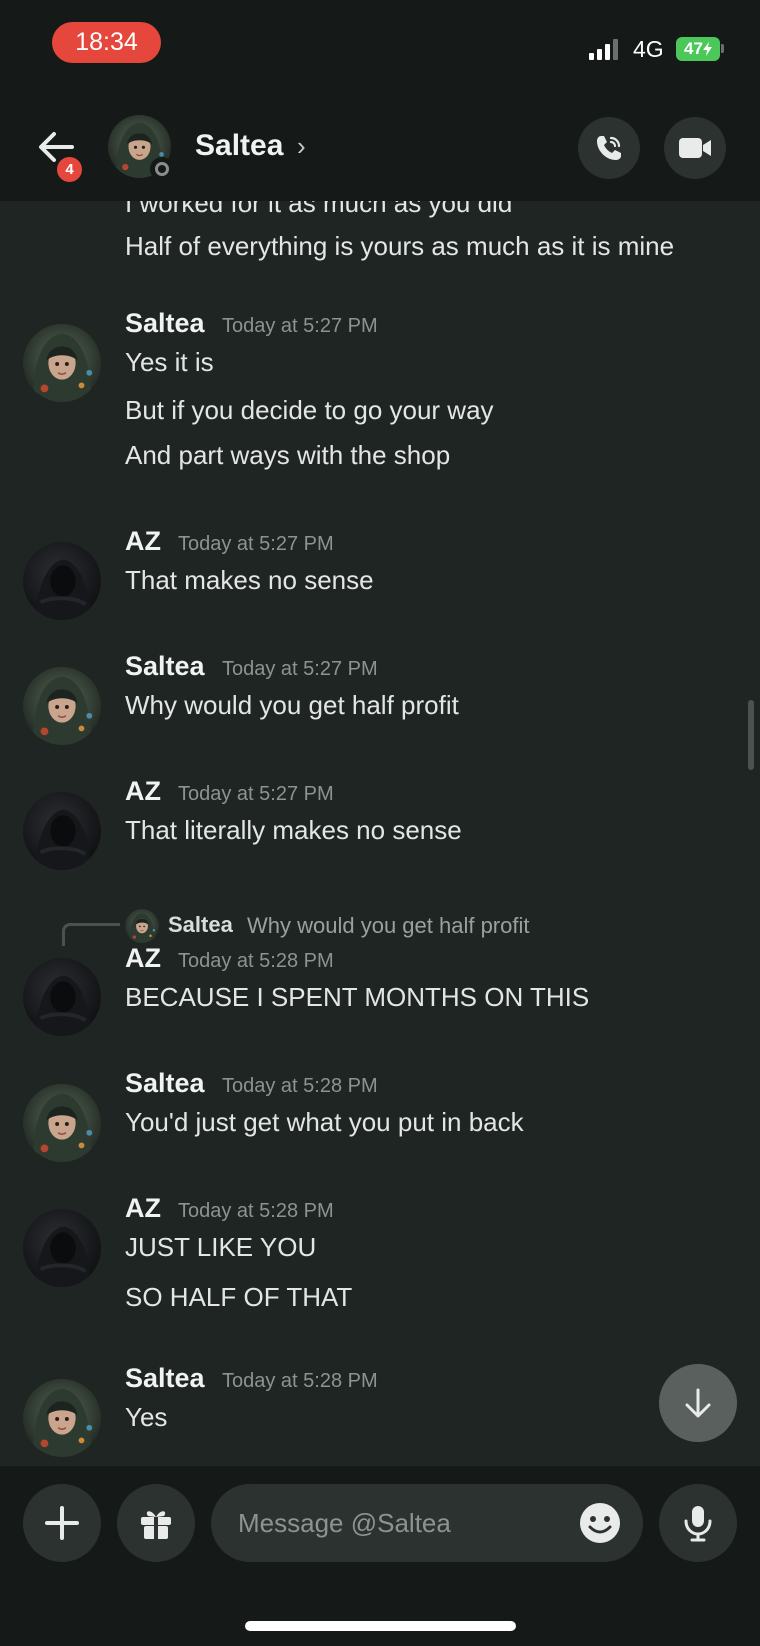 This screenshot has height=1646, width=760. I want to click on message-text: BECAUSE I SPENT MONTHS ON THIS, so click(357, 997).